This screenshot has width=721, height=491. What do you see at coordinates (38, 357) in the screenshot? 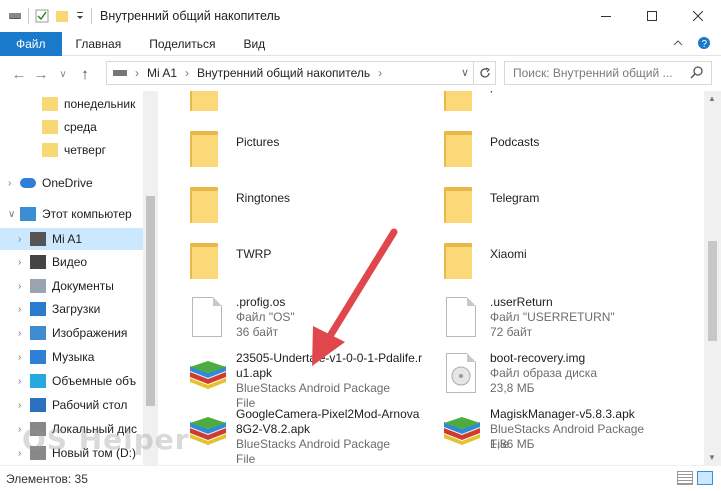
I see `music-icon` at bounding box center [38, 357].